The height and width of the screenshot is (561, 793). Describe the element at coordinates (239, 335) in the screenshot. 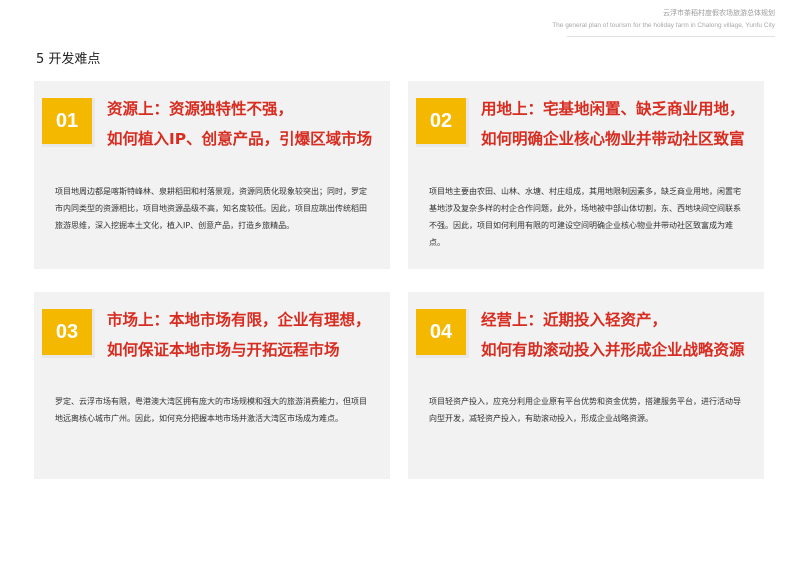

I see `card-title: 市场上：本地市场有限，企业有理想， 如何保证本地市场与开拓远程市场` at that location.